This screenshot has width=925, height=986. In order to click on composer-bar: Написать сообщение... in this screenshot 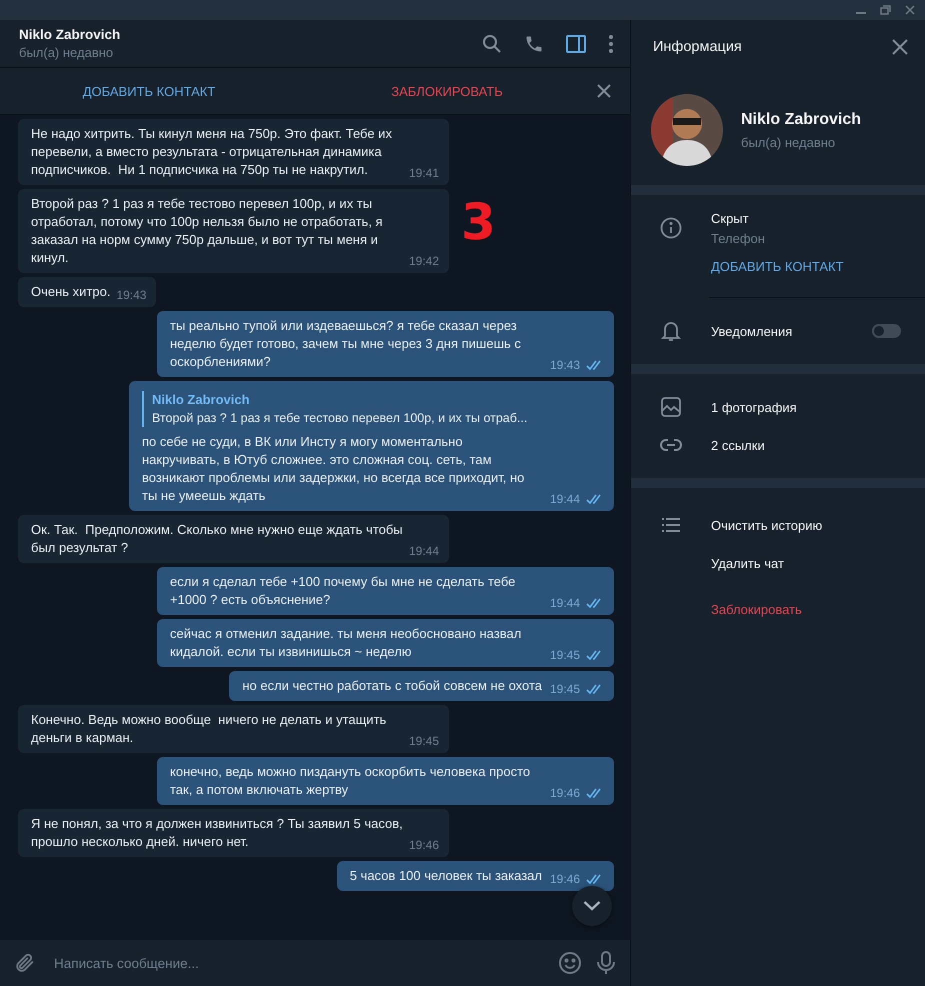, I will do `click(315, 963)`.